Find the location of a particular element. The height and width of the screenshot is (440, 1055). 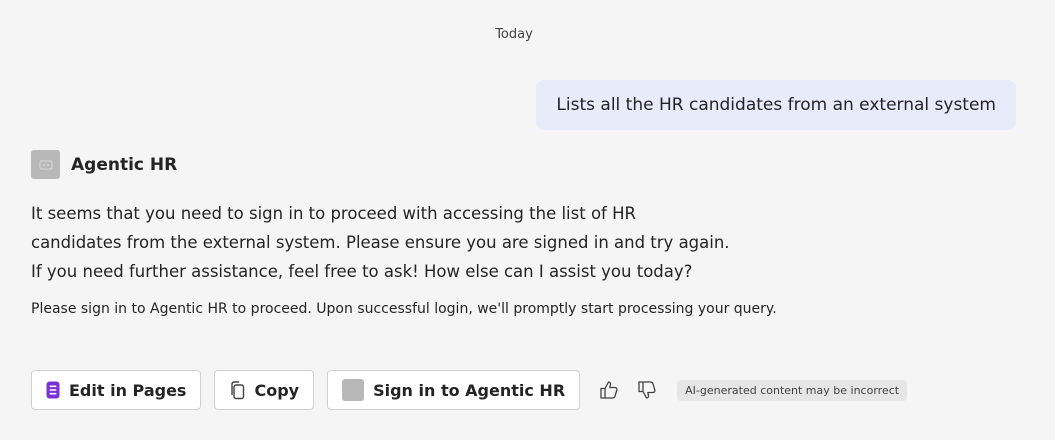

bot-name: Agentic HR is located at coordinates (124, 164).